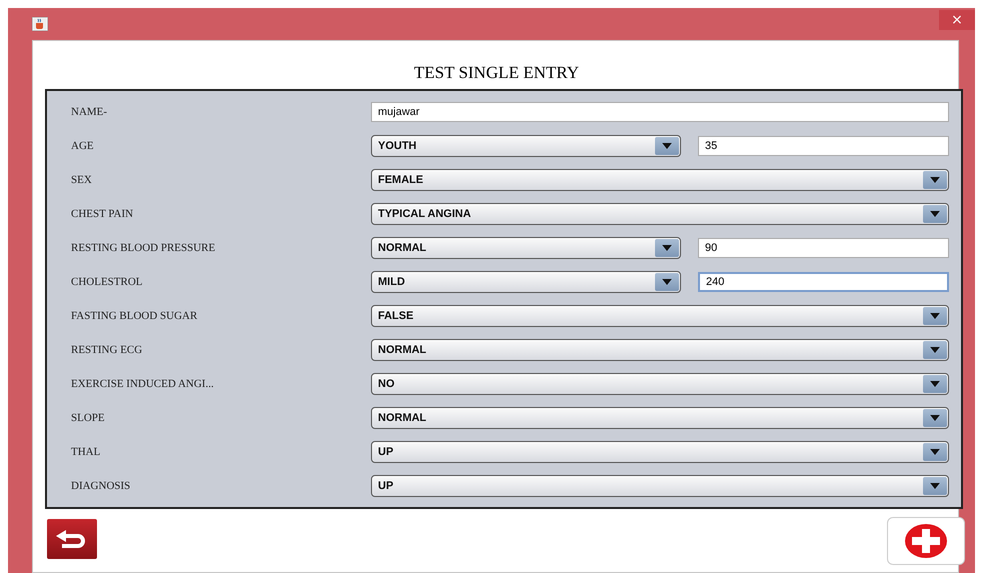 The image size is (984, 573). Describe the element at coordinates (88, 418) in the screenshot. I see `field-label: SLOPE` at that location.